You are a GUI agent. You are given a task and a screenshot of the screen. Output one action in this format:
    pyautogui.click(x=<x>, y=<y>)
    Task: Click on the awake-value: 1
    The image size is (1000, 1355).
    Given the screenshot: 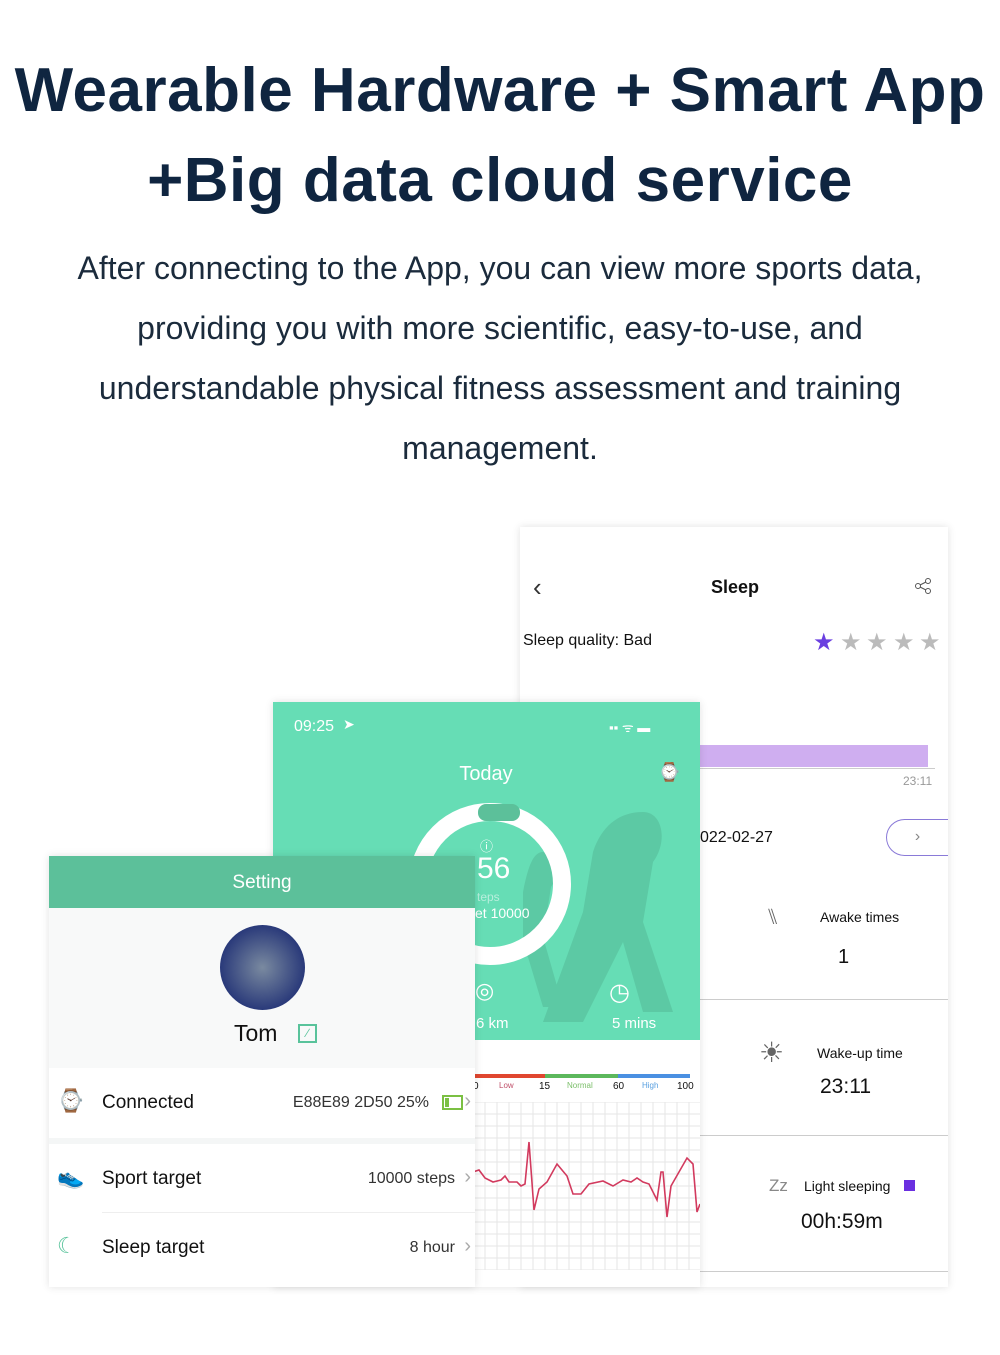 What is the action you would take?
    pyautogui.click(x=844, y=957)
    